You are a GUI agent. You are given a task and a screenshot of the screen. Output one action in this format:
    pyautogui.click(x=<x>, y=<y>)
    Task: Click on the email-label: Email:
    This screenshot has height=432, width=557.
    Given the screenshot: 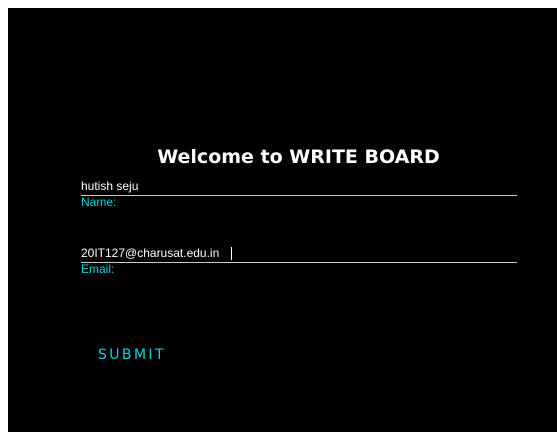 What is the action you would take?
    pyautogui.click(x=98, y=269)
    